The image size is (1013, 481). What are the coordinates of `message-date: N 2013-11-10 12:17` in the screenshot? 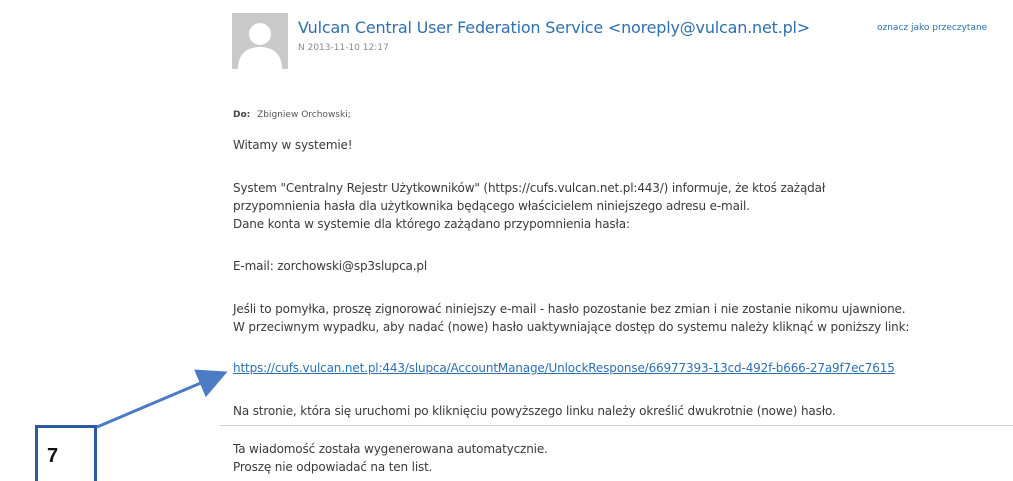 It's located at (343, 48).